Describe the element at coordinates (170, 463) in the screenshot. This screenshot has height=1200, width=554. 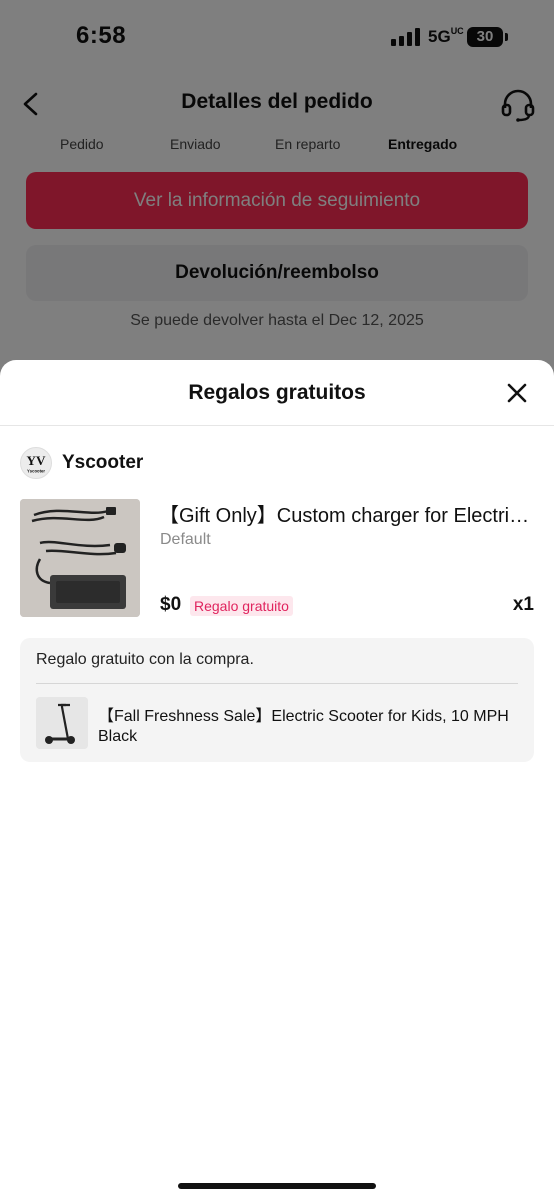
I see `shop-row: YV Yscooter Yscooter` at that location.